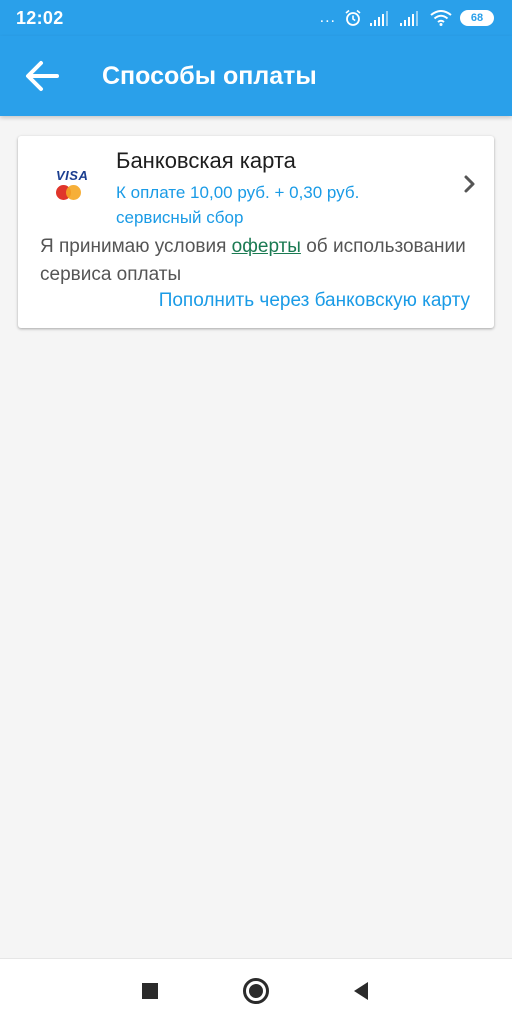 The height and width of the screenshot is (1024, 512). I want to click on arrow-left-icon, so click(42, 76).